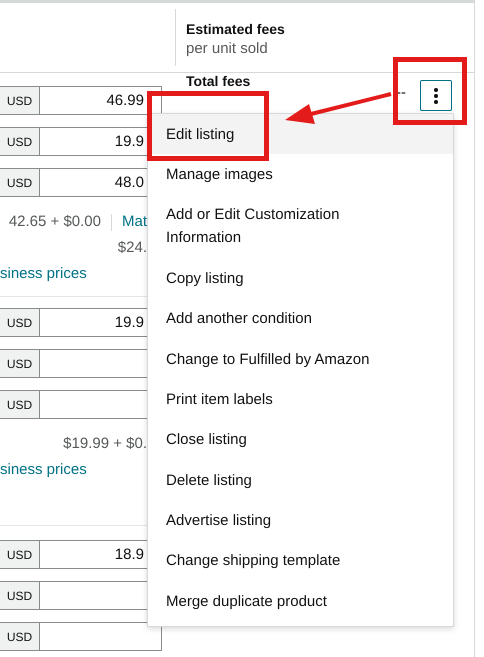 Image resolution: width=484 pixels, height=657 pixels. Describe the element at coordinates (134, 222) in the screenshot. I see `match-link: Mat` at that location.